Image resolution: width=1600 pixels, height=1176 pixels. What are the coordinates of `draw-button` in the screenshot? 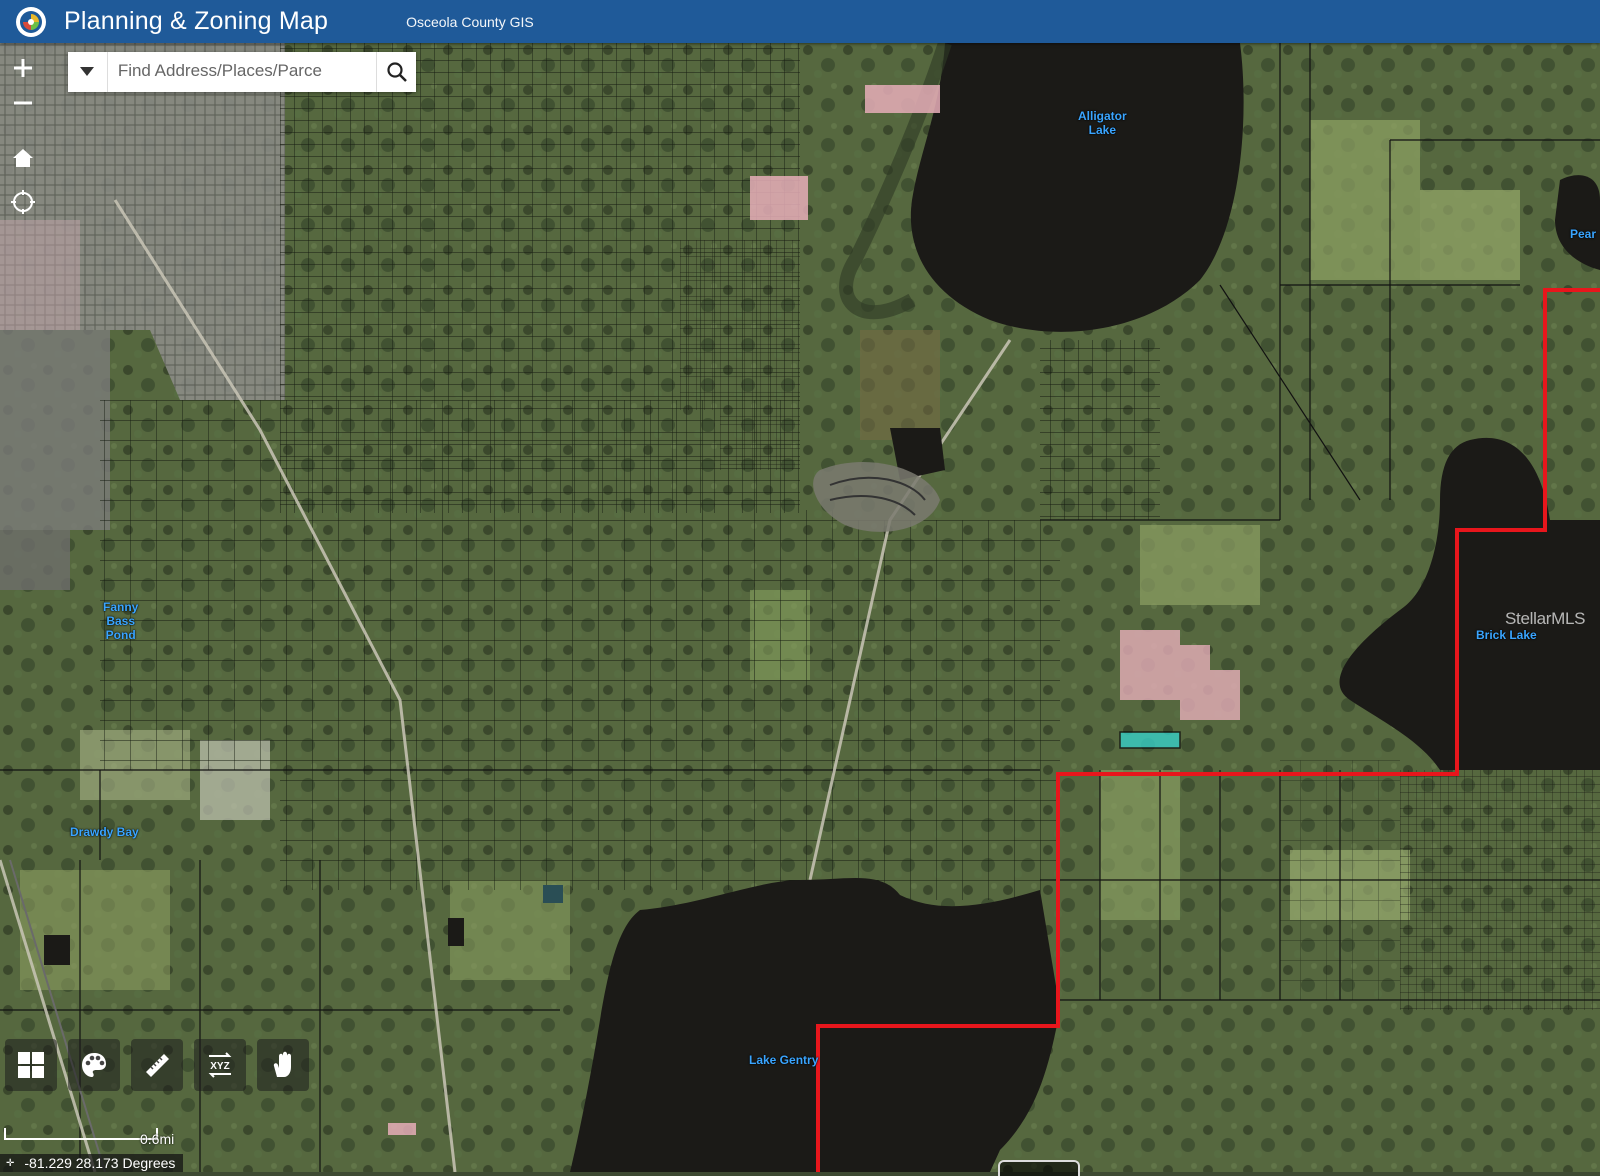 It's located at (283, 1065).